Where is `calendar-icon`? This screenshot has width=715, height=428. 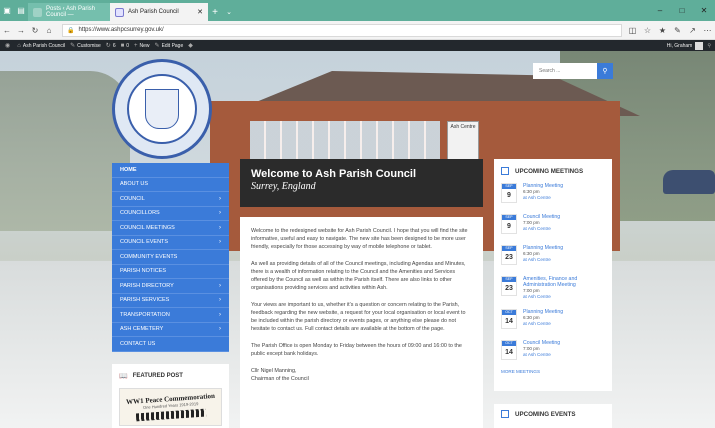
calendar-icon is located at coordinates (505, 171).